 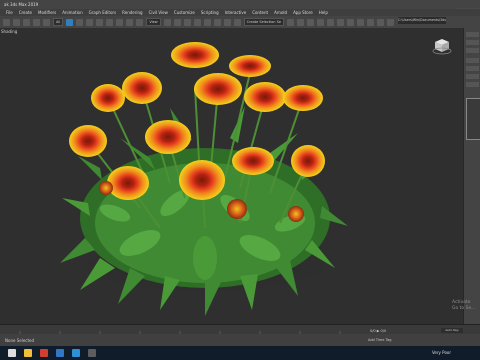 I want to click on edit-named-selection-icon, so click(x=237, y=22).